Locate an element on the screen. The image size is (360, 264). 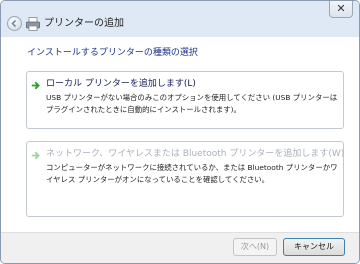
close-button: ✕ is located at coordinates (341, 9).